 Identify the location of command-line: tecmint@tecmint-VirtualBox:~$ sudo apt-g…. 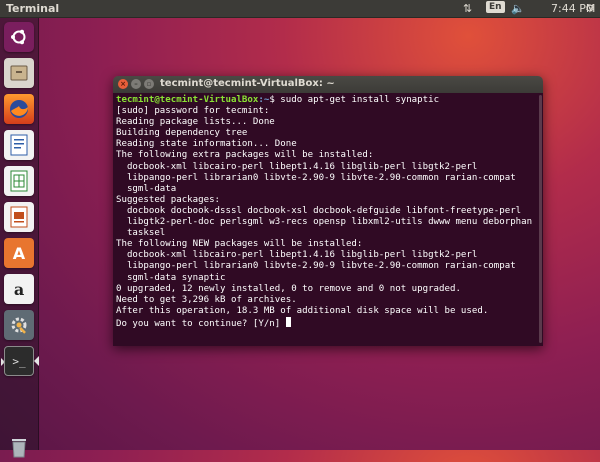
(328, 100).